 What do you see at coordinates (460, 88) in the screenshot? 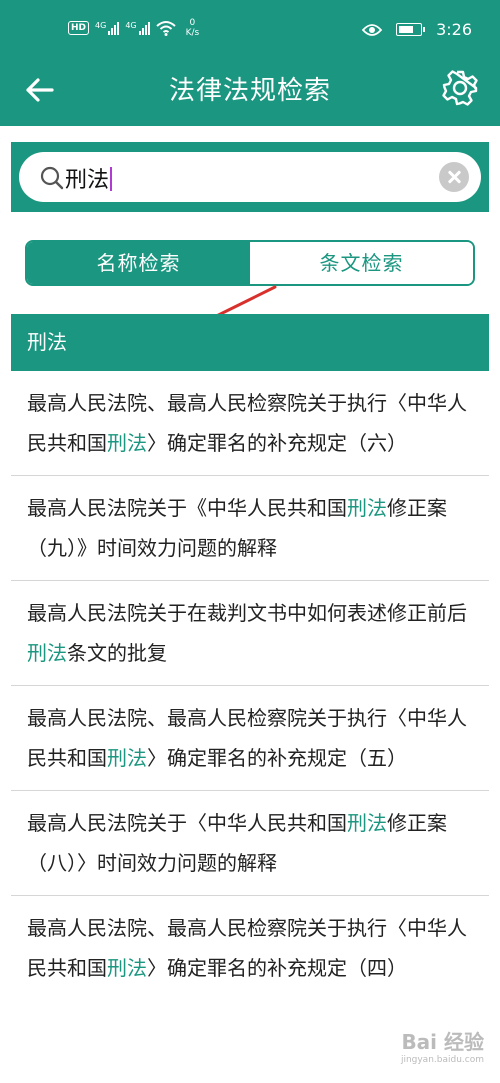
I see `gear-icon` at bounding box center [460, 88].